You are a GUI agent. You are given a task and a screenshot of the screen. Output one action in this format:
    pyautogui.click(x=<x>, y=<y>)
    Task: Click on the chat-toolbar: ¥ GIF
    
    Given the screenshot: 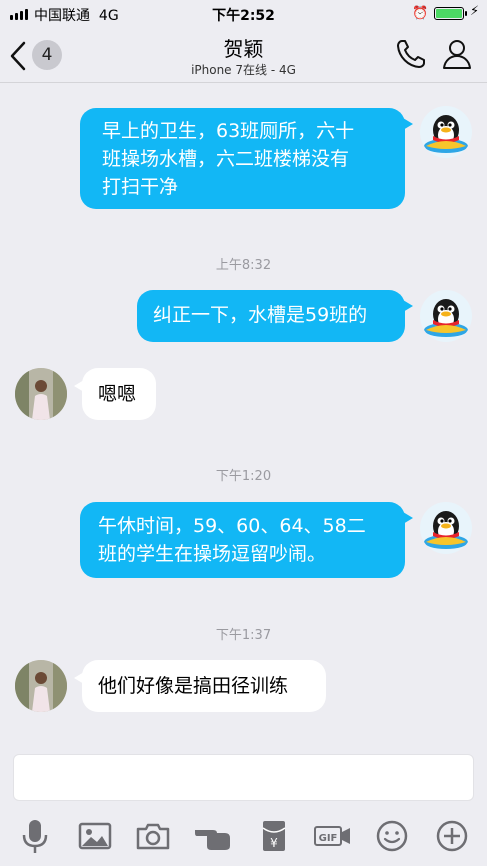 What is the action you would take?
    pyautogui.click(x=243, y=835)
    